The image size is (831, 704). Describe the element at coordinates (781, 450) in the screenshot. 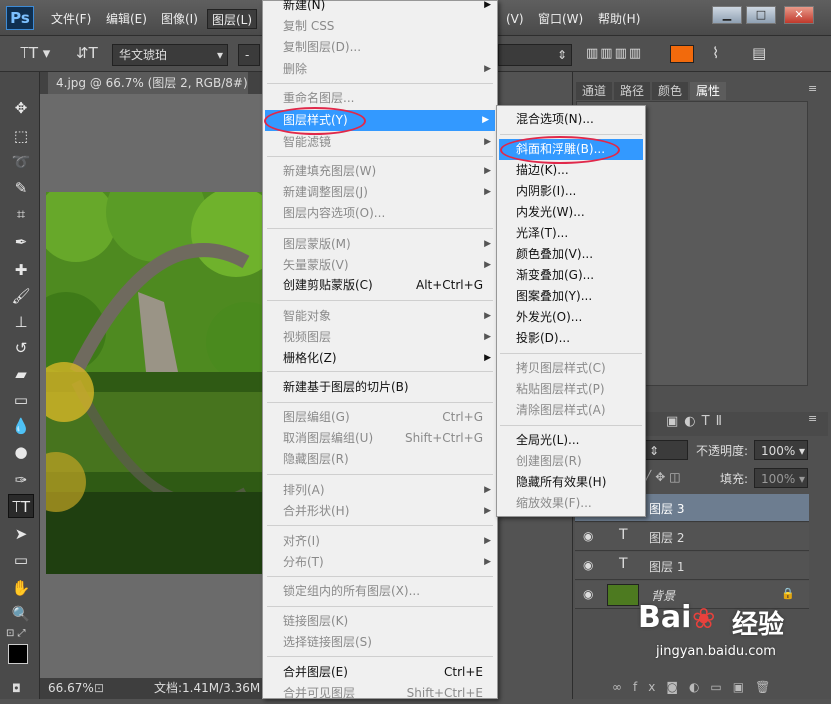

I see `opacity-input: 100% ▾` at that location.